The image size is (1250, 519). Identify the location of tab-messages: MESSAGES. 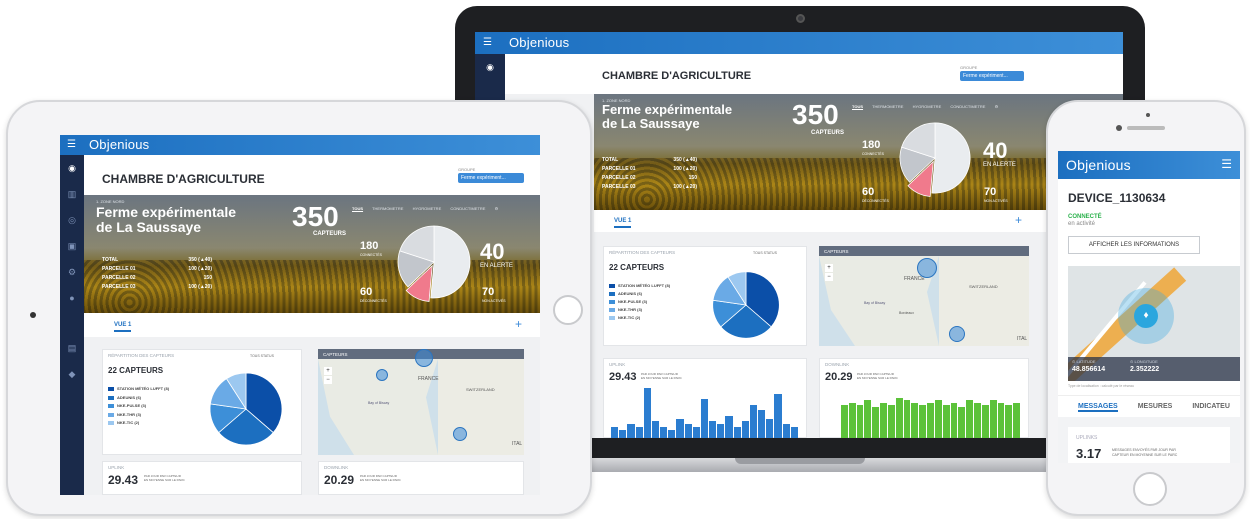
(1098, 407).